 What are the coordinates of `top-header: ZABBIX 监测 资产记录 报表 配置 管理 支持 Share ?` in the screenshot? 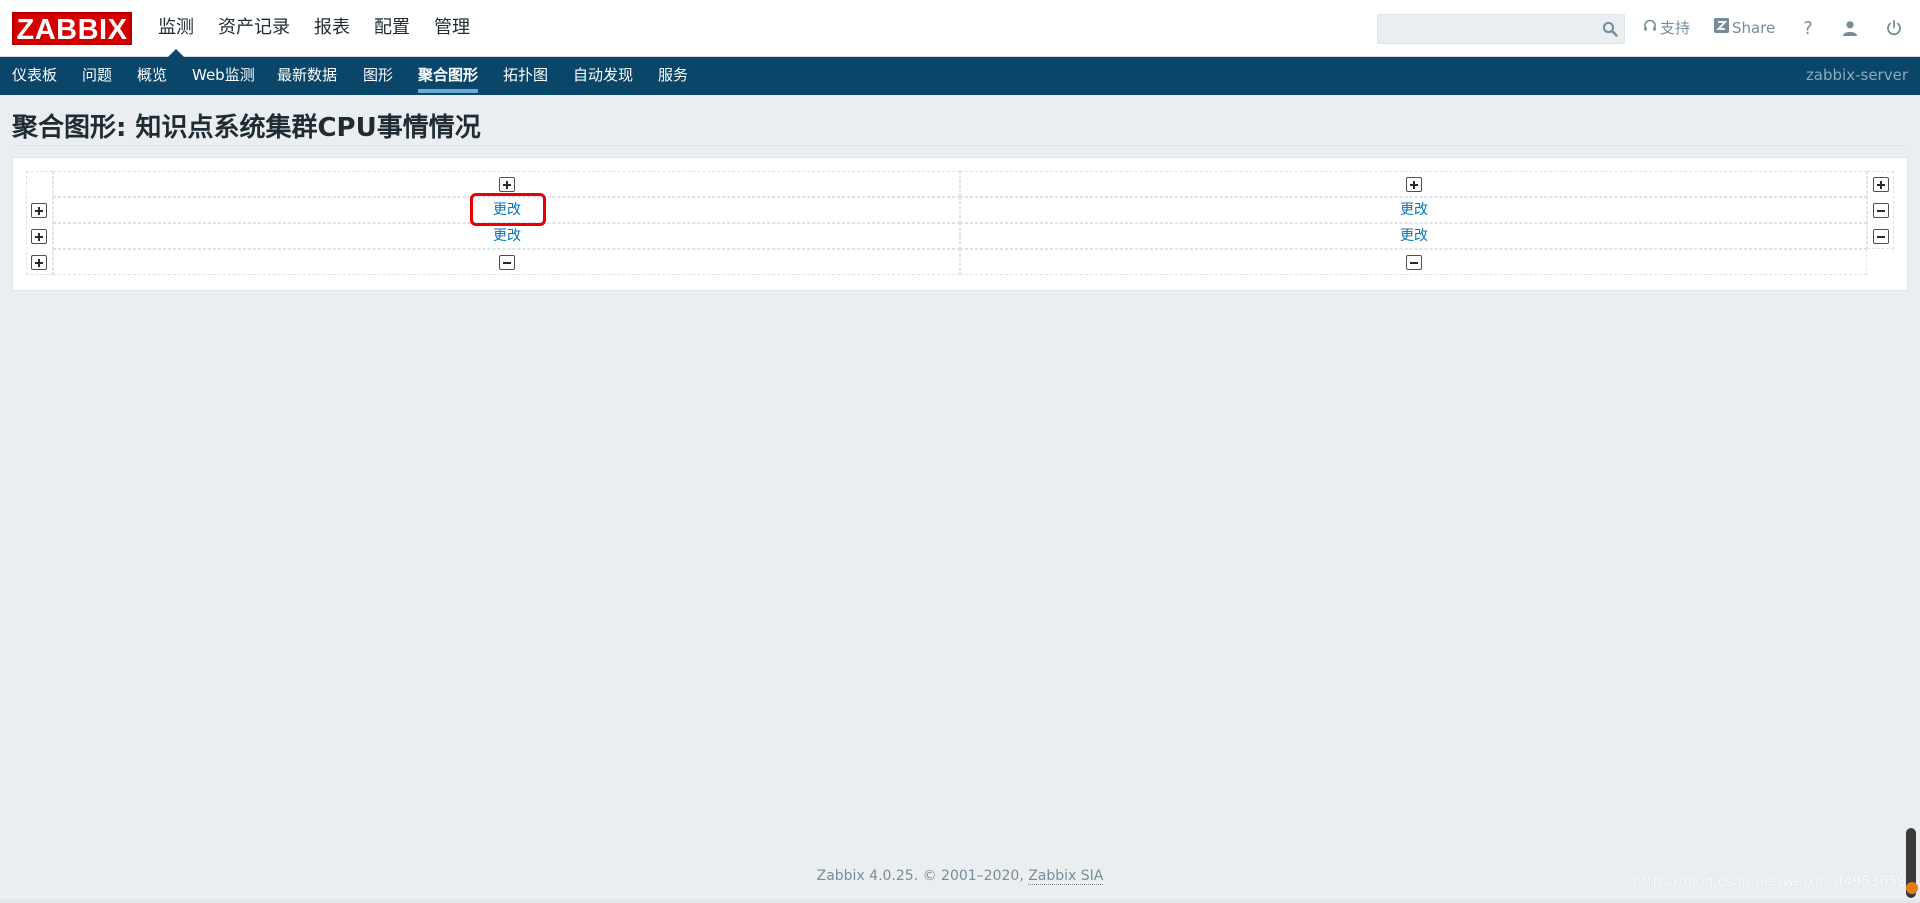 It's located at (960, 29).